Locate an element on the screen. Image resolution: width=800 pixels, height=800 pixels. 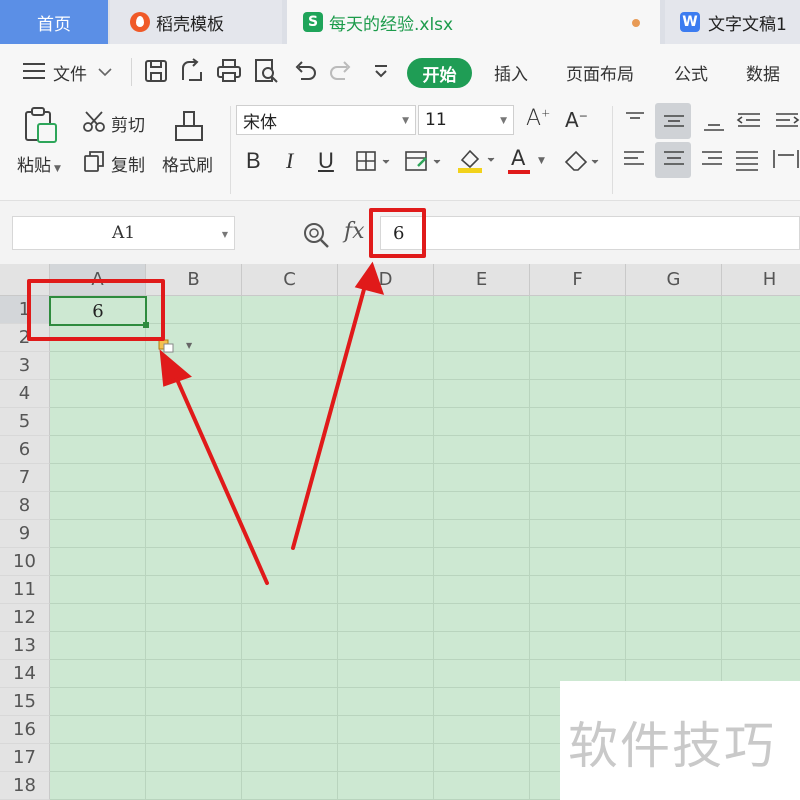
arrow-to-formula is located at coordinates (329, 415).